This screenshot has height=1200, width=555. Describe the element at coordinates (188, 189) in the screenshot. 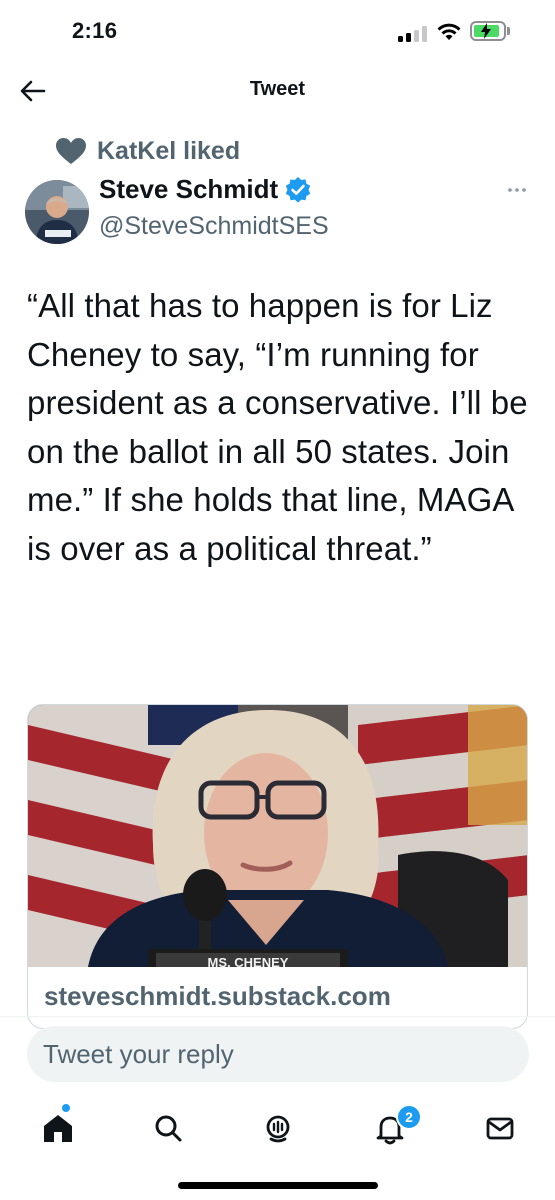

I see `author-name: Steve Schmidt` at that location.